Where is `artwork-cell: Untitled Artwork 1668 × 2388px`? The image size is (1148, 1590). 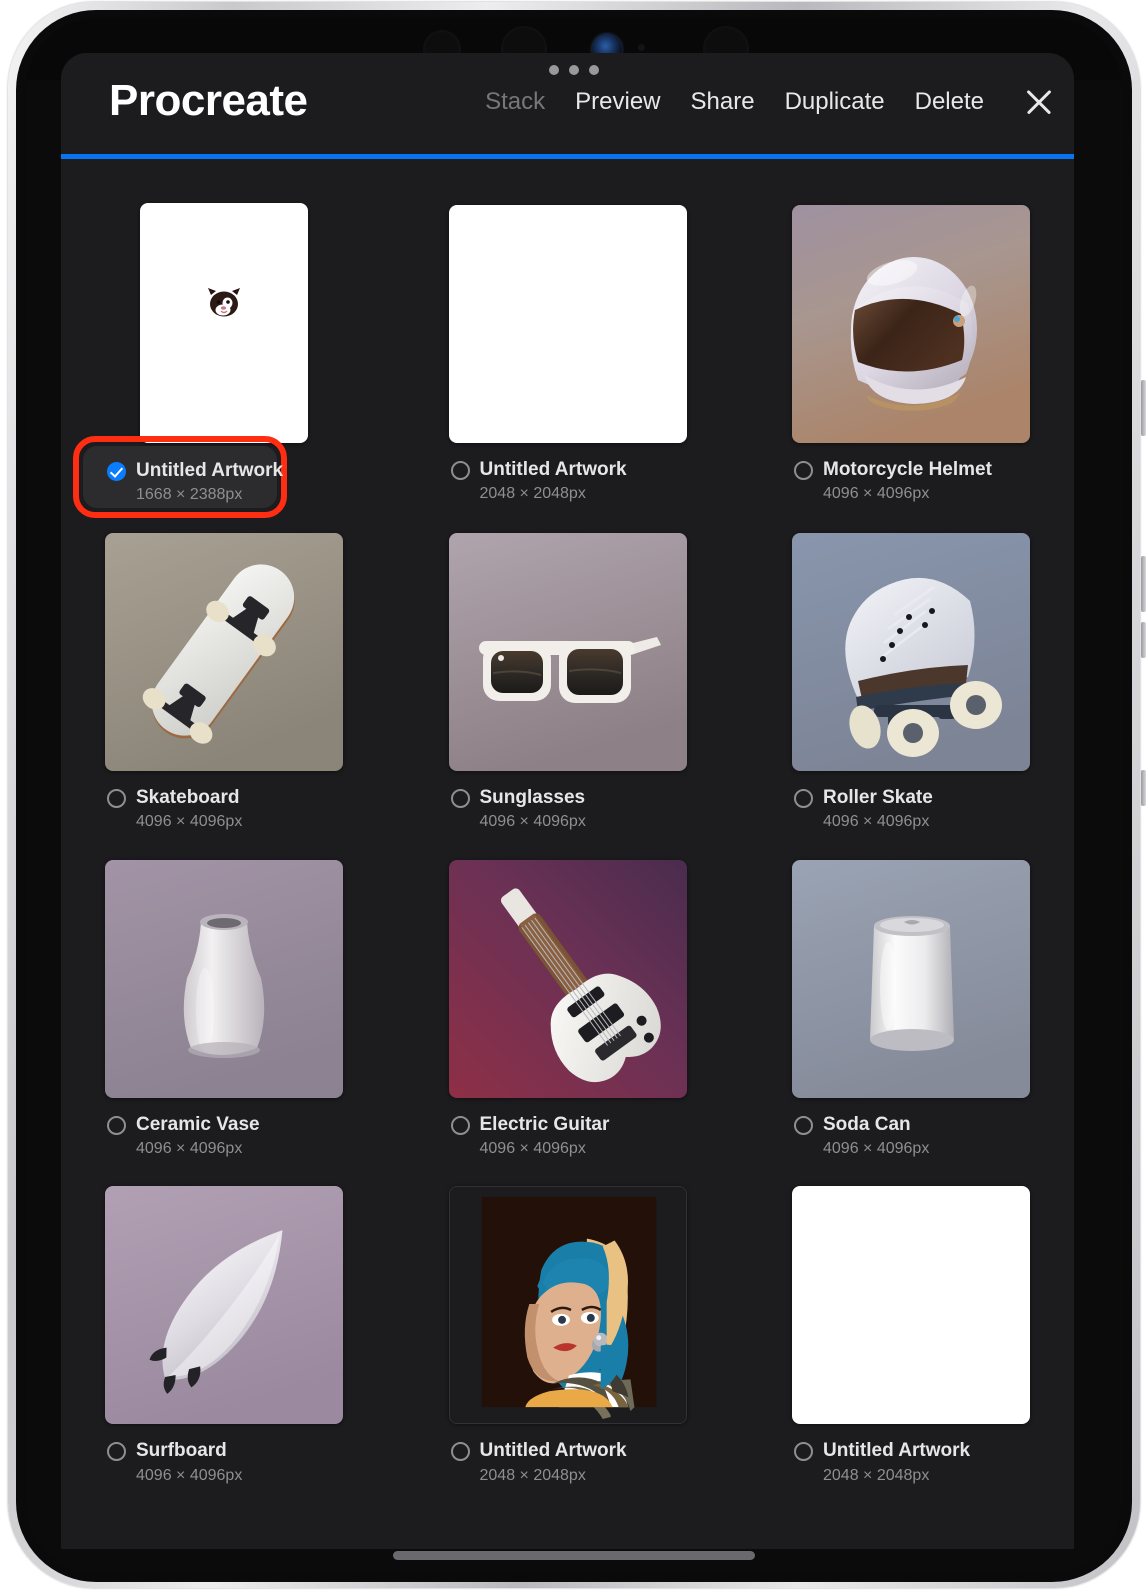 artwork-cell: Untitled Artwork 1668 × 2388px is located at coordinates (208, 360).